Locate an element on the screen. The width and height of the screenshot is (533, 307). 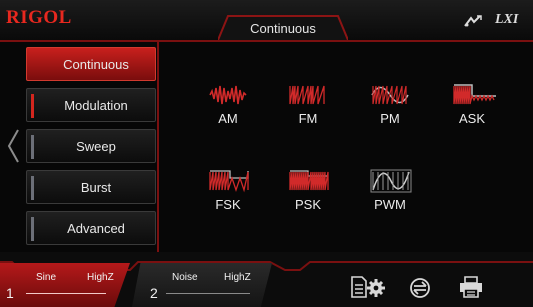
mod-fsk-tile: FSK is located at coordinates (228, 191).